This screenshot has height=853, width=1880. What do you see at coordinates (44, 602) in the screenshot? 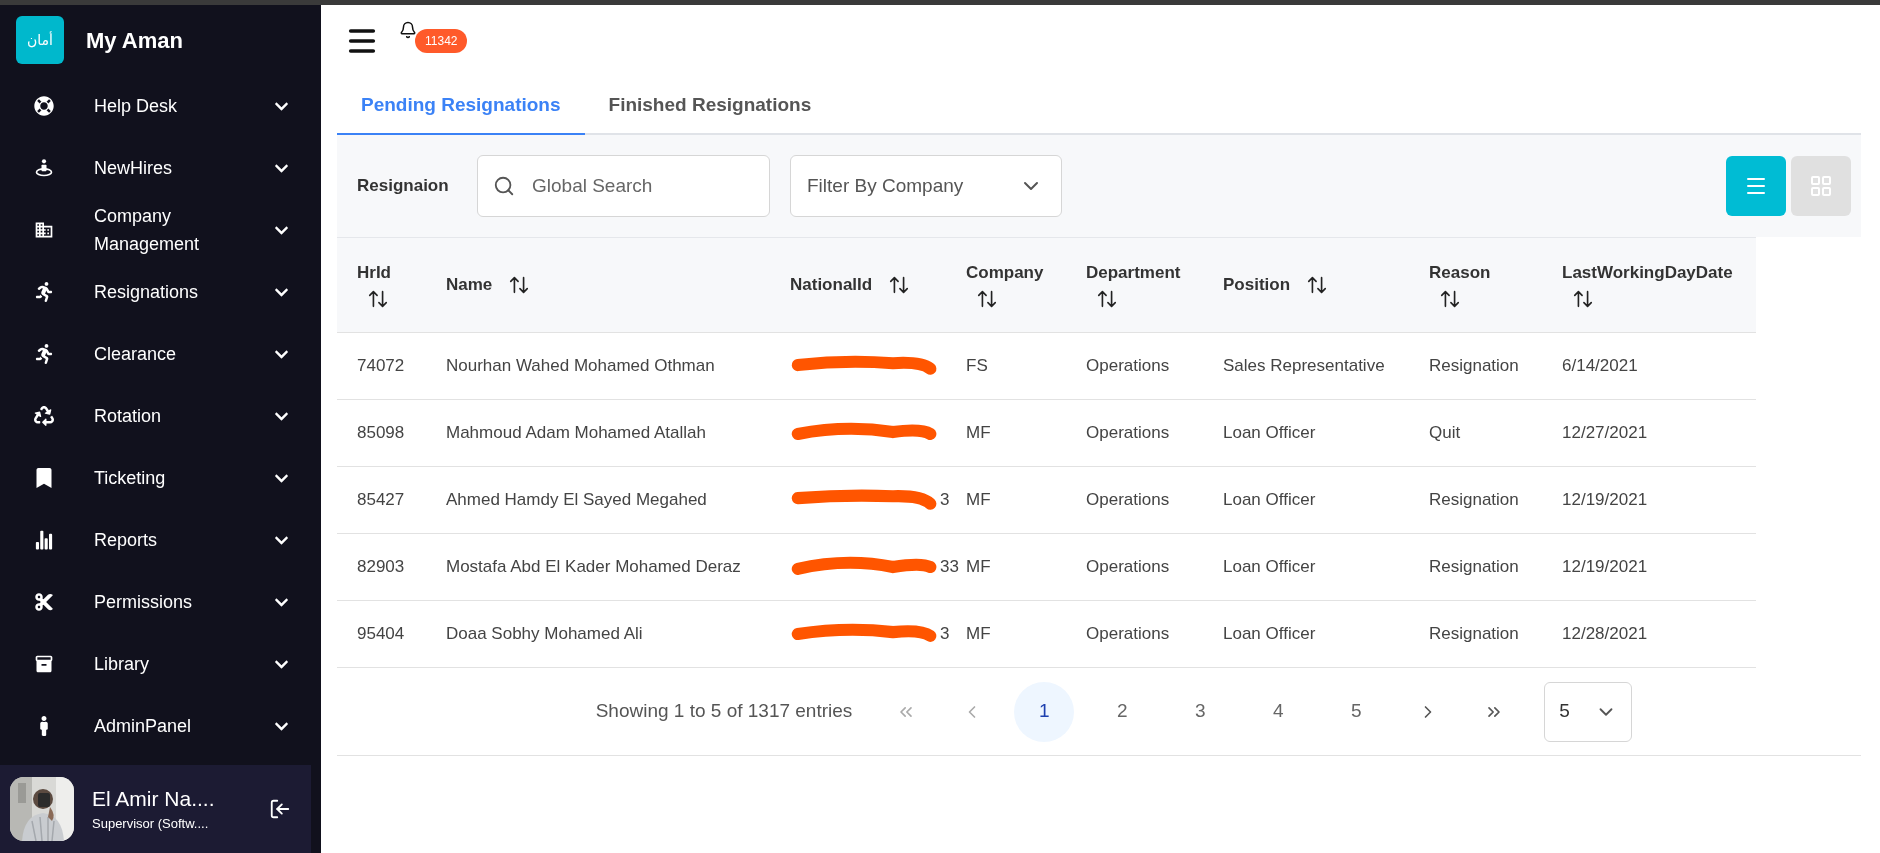
I see `scissors-icon` at bounding box center [44, 602].